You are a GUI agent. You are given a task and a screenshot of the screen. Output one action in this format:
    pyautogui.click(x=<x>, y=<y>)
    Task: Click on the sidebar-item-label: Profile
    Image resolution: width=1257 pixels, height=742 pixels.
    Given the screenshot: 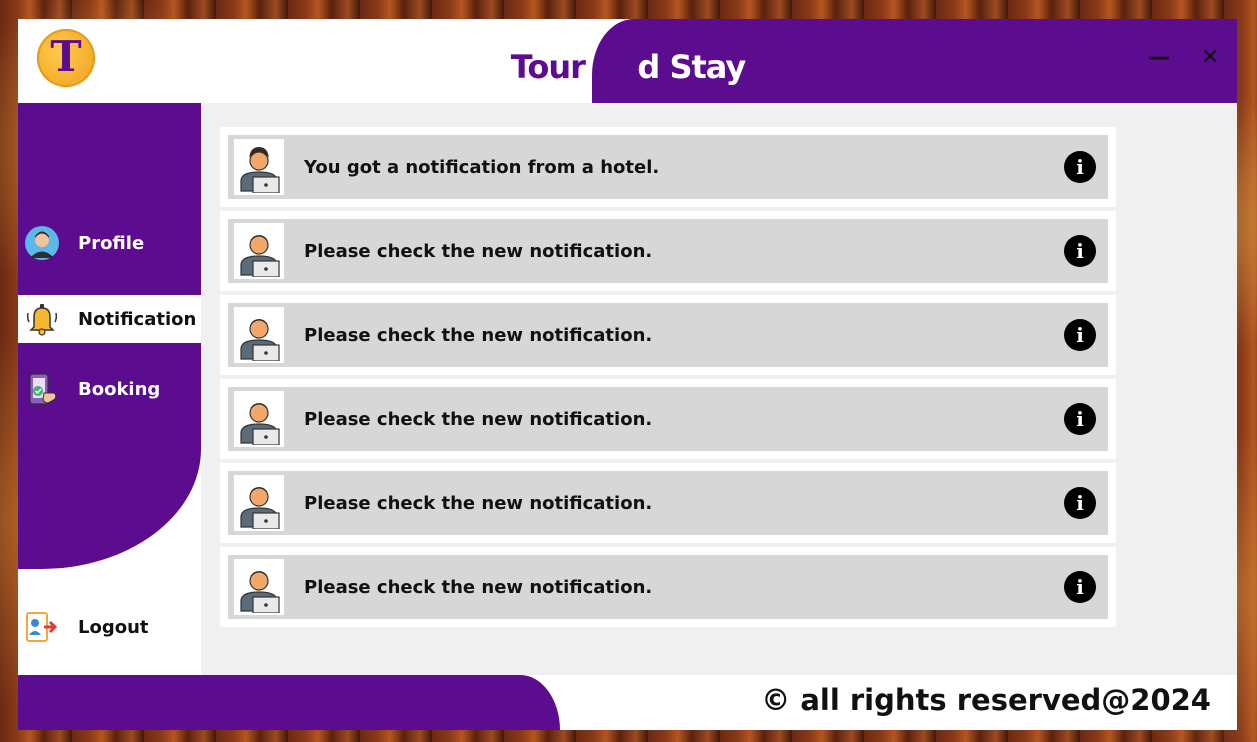 What is the action you would take?
    pyautogui.click(x=111, y=243)
    